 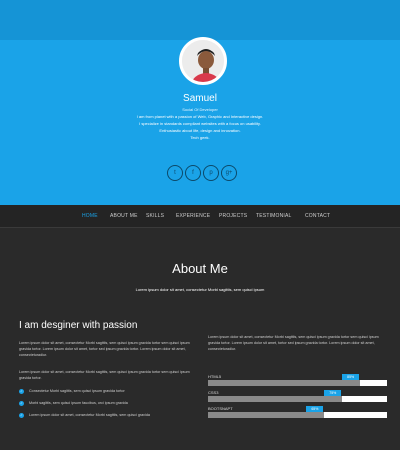 I want to click on google-plus-icon: g+, so click(x=229, y=173).